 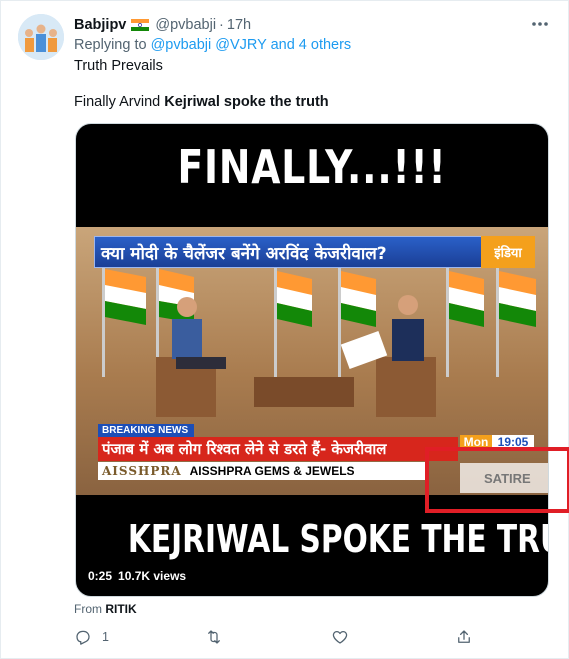 I want to click on video-top-caption: FINALLY...!!!, so click(x=312, y=167).